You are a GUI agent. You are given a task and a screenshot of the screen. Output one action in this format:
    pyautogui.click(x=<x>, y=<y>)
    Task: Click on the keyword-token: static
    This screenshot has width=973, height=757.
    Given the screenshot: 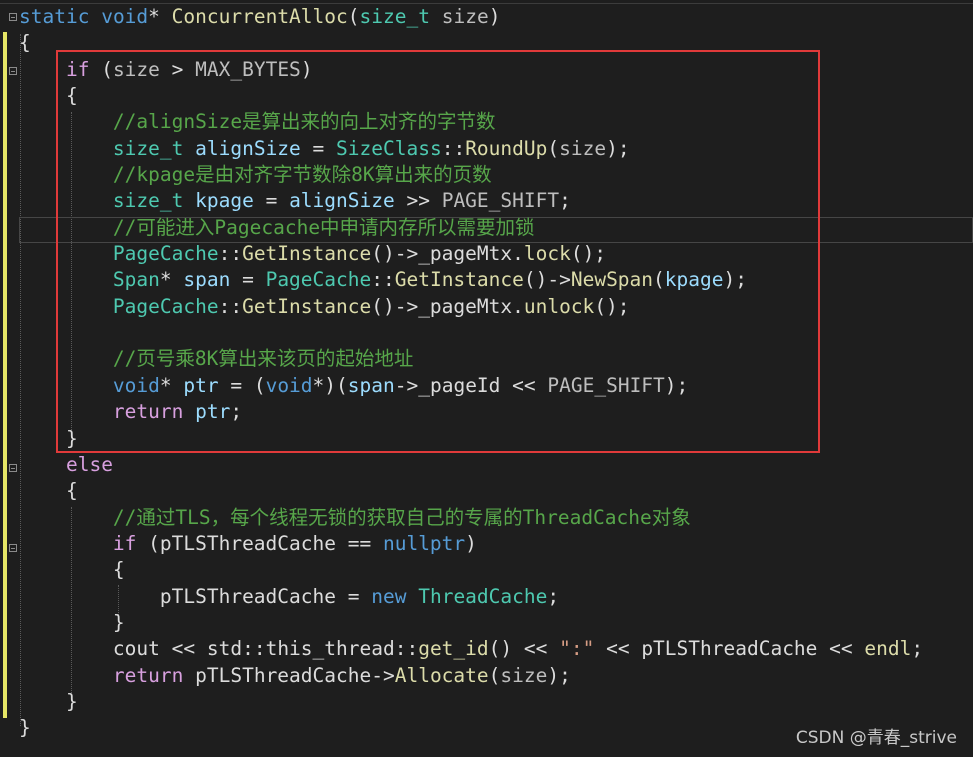 What is the action you would take?
    pyautogui.click(x=54, y=16)
    